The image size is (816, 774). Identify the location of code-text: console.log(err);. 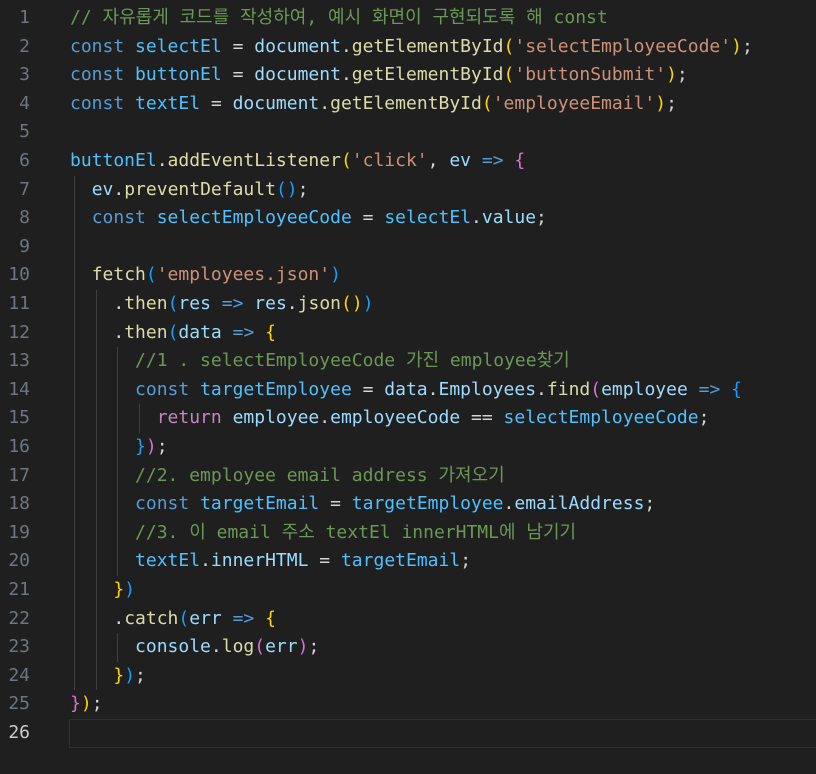
(194, 647).